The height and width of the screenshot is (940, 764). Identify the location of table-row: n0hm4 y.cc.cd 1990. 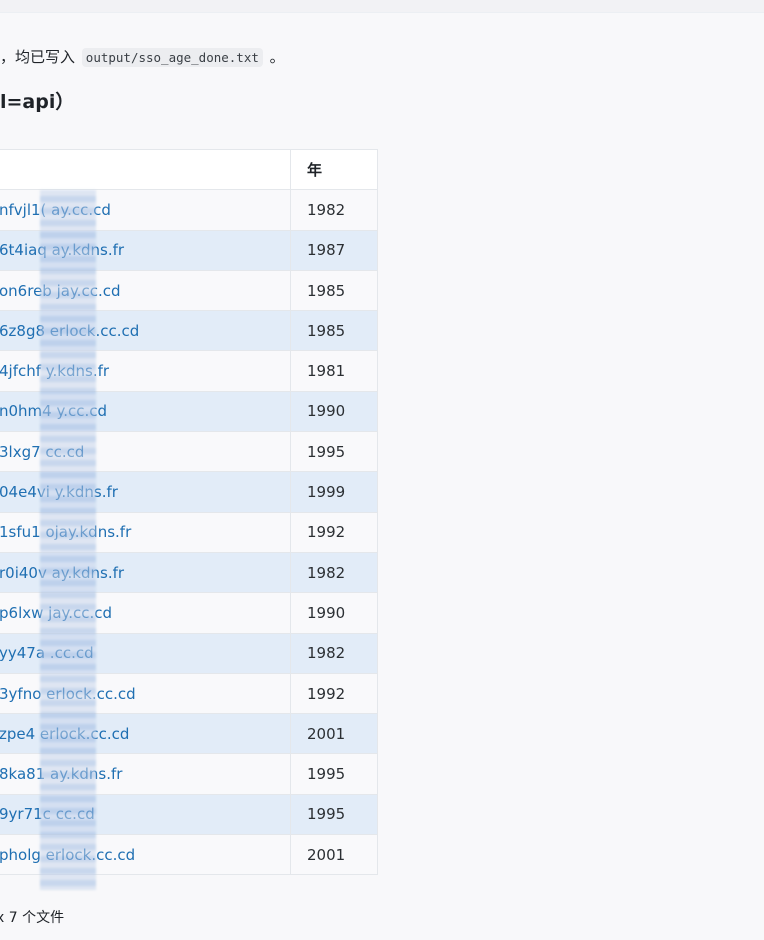
(189, 411).